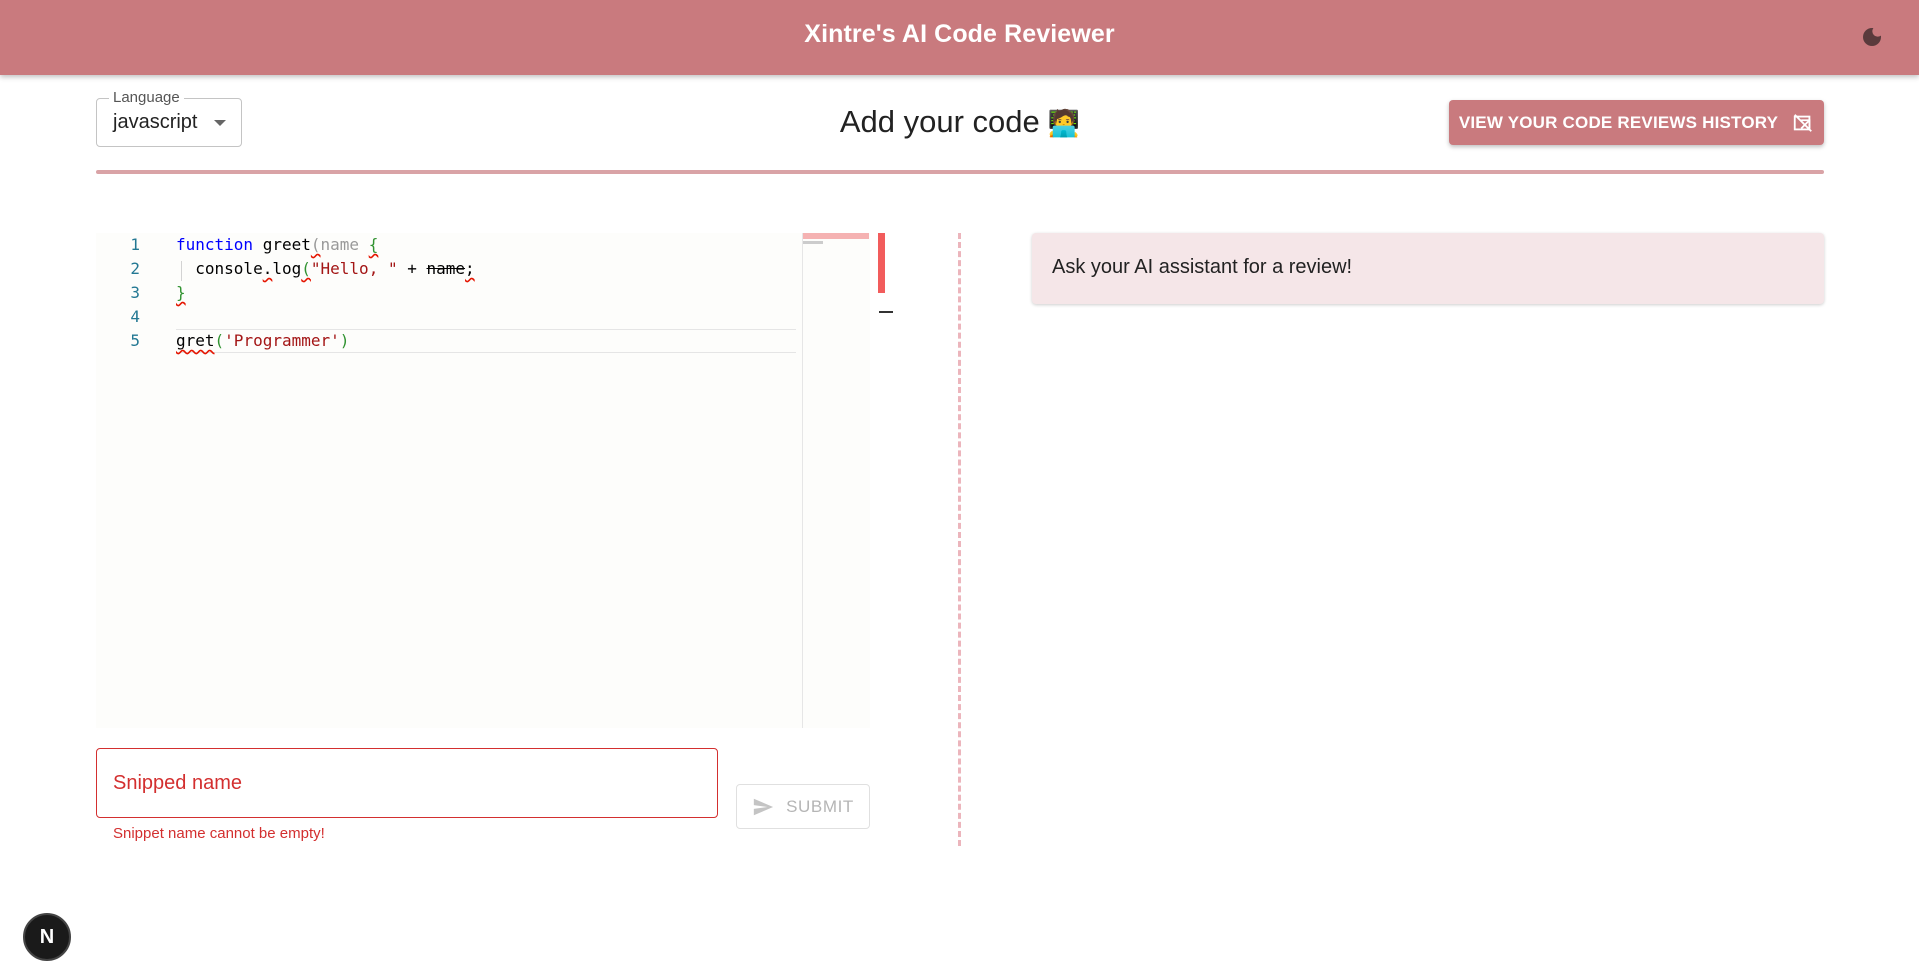 The width and height of the screenshot is (1919, 976). What do you see at coordinates (135, 268) in the screenshot?
I see `line-number: 2` at bounding box center [135, 268].